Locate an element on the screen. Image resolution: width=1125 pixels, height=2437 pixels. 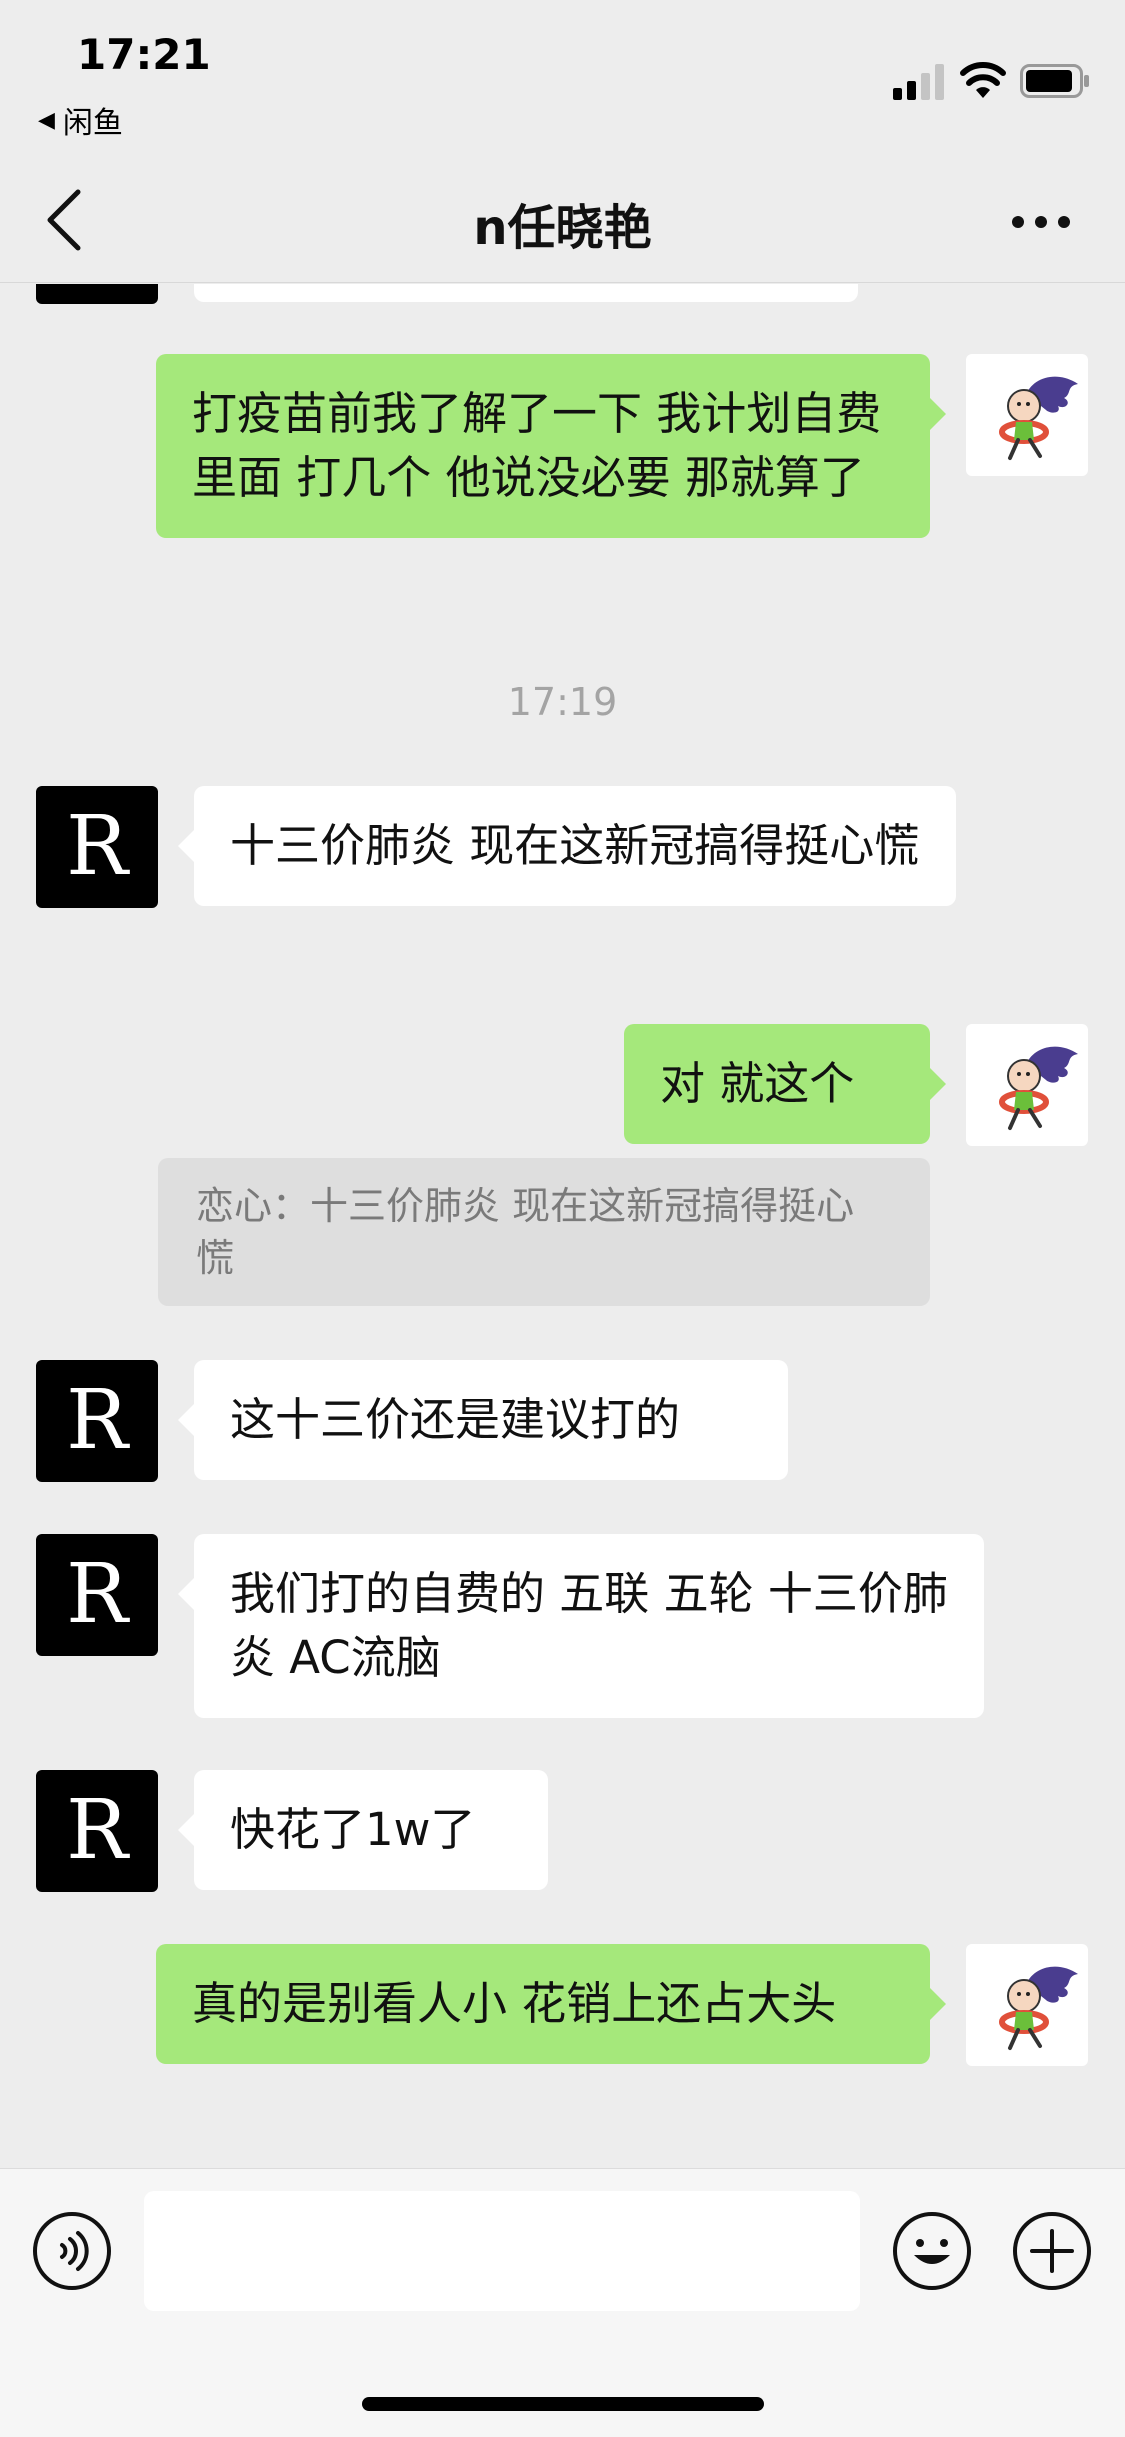
nav-bar: n任晓艳 is located at coordinates (562, 220).